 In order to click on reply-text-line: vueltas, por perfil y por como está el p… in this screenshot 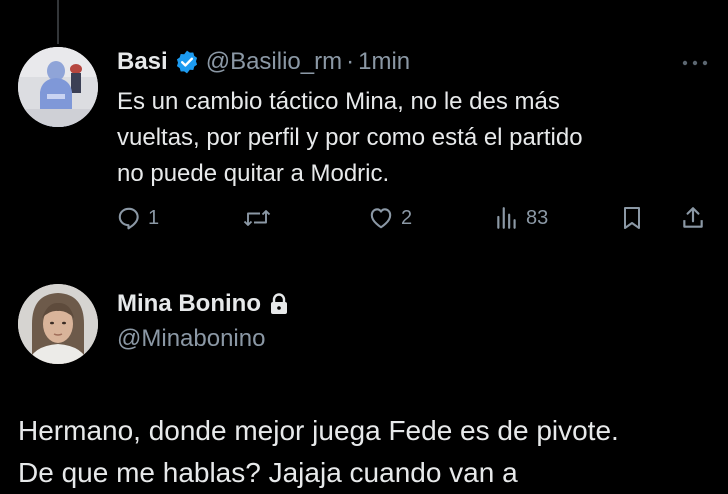, I will do `click(350, 137)`.